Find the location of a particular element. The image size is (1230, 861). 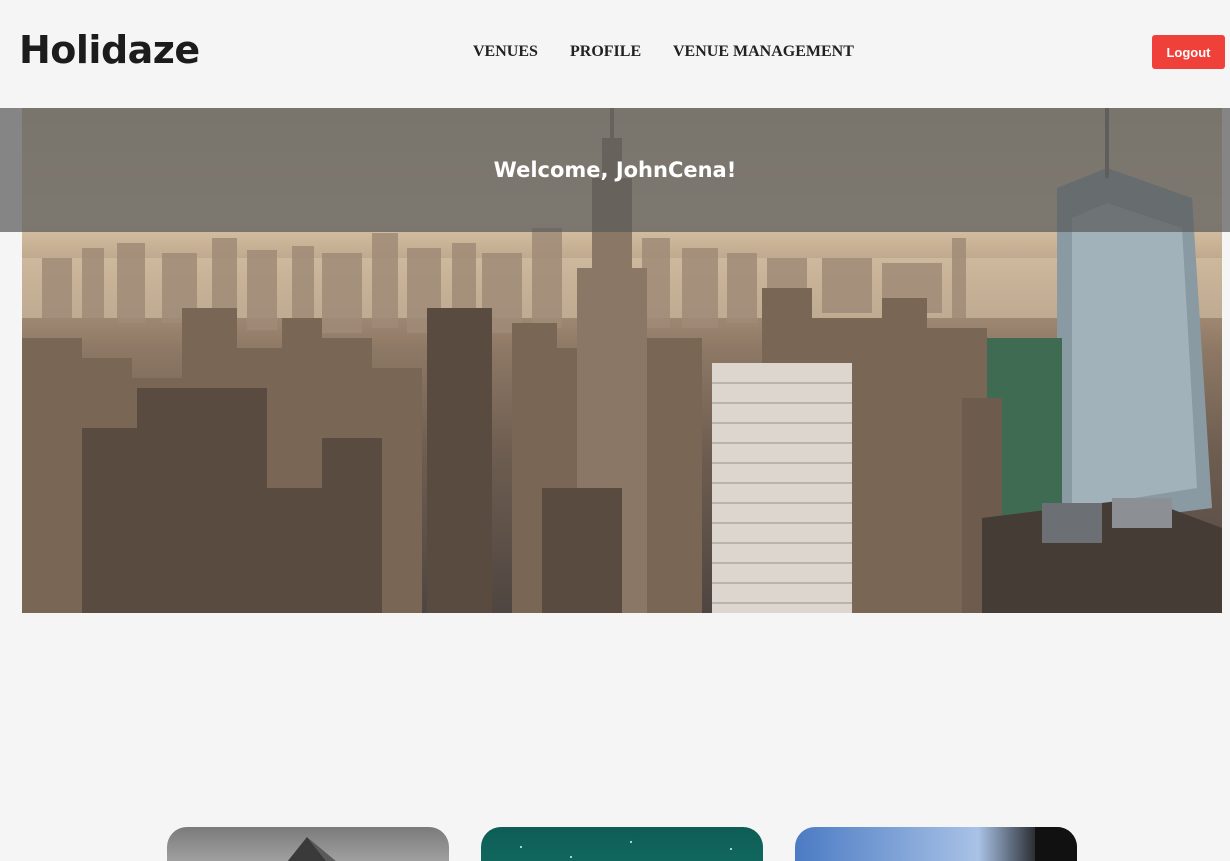

logout-button: Logout is located at coordinates (1188, 52).